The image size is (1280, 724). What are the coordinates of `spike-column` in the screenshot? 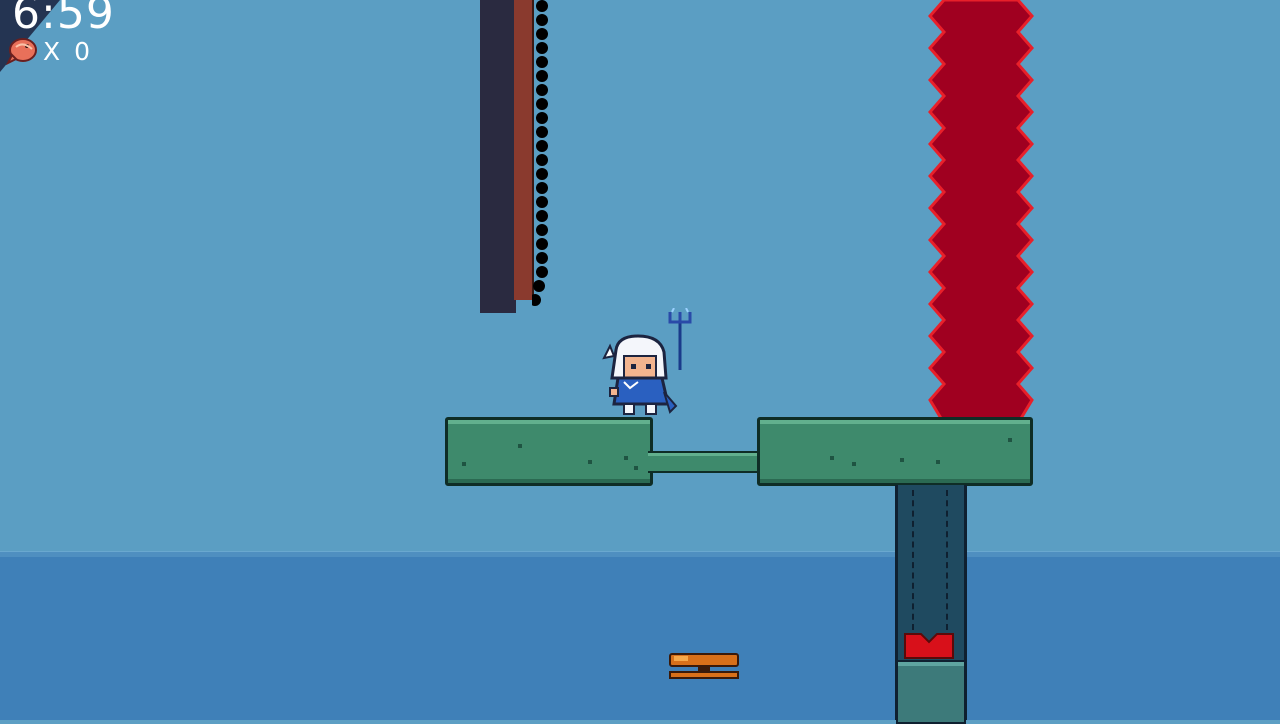 It's located at (540, 153).